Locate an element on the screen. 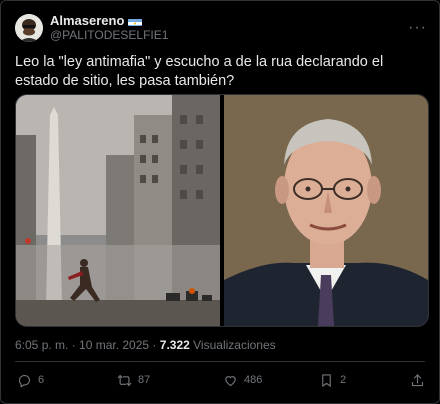 The width and height of the screenshot is (440, 404). author-names: Almasereno @PALITODESELFIE1 is located at coordinates (109, 28).